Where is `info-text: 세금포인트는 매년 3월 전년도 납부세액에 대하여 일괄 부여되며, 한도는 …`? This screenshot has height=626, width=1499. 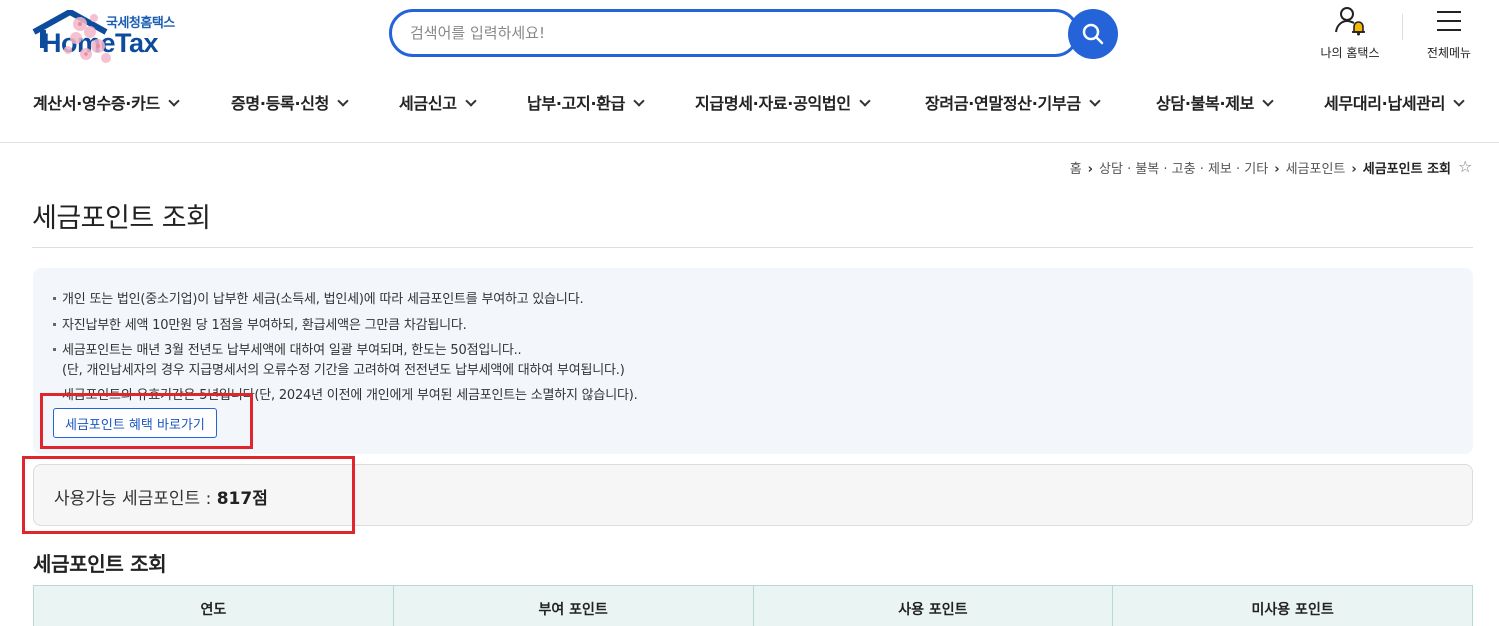
info-text: 세금포인트는 매년 3월 전년도 납부세액에 대하여 일괄 부여되며, 한도는 … is located at coordinates (292, 350).